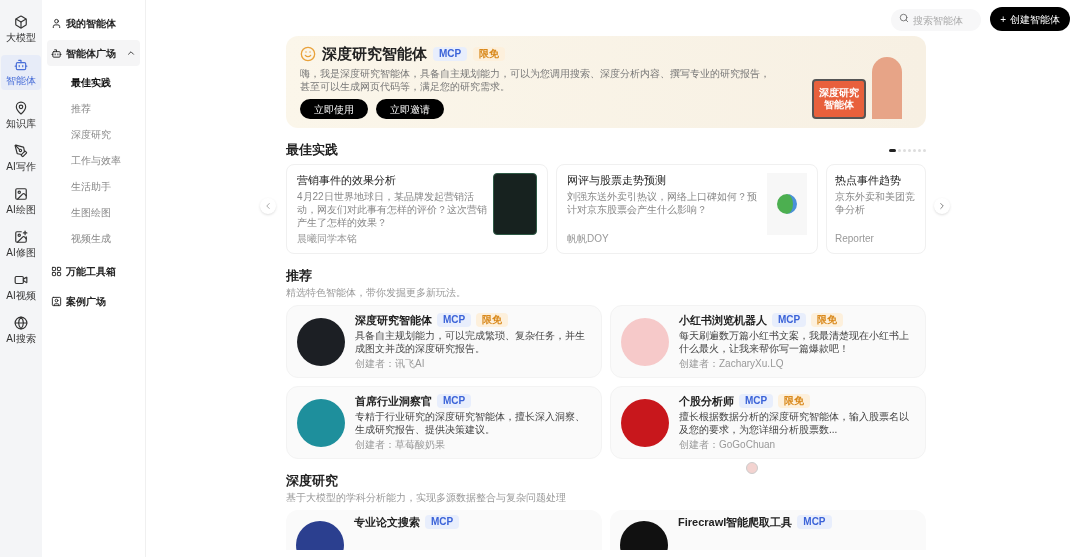  I want to click on card-title: 深度研究智能体, so click(393, 320).